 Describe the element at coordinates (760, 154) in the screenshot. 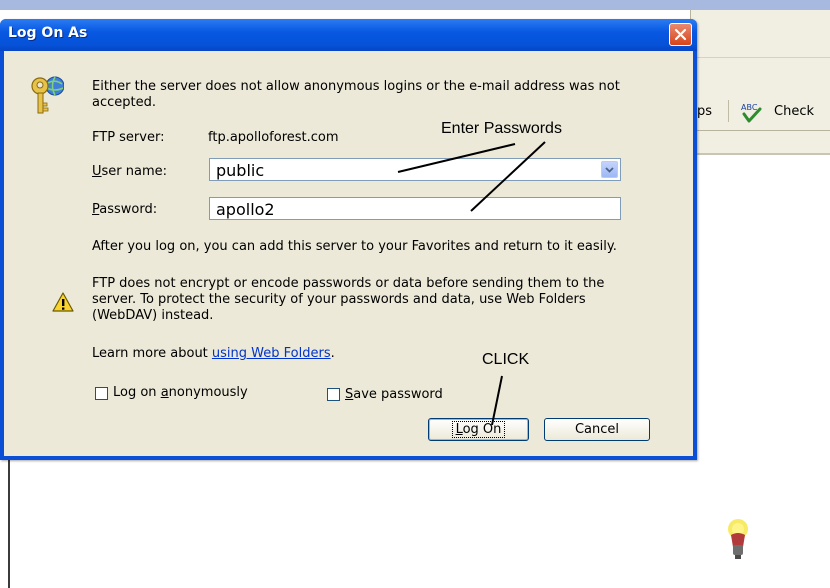

I see `address-bar-edge` at that location.